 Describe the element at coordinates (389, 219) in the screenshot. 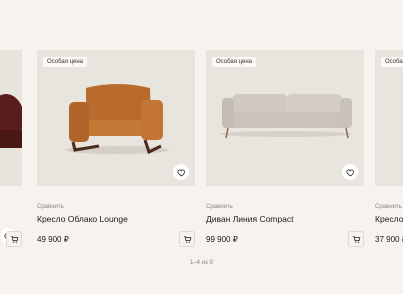

I see `product-name: Кресло` at that location.